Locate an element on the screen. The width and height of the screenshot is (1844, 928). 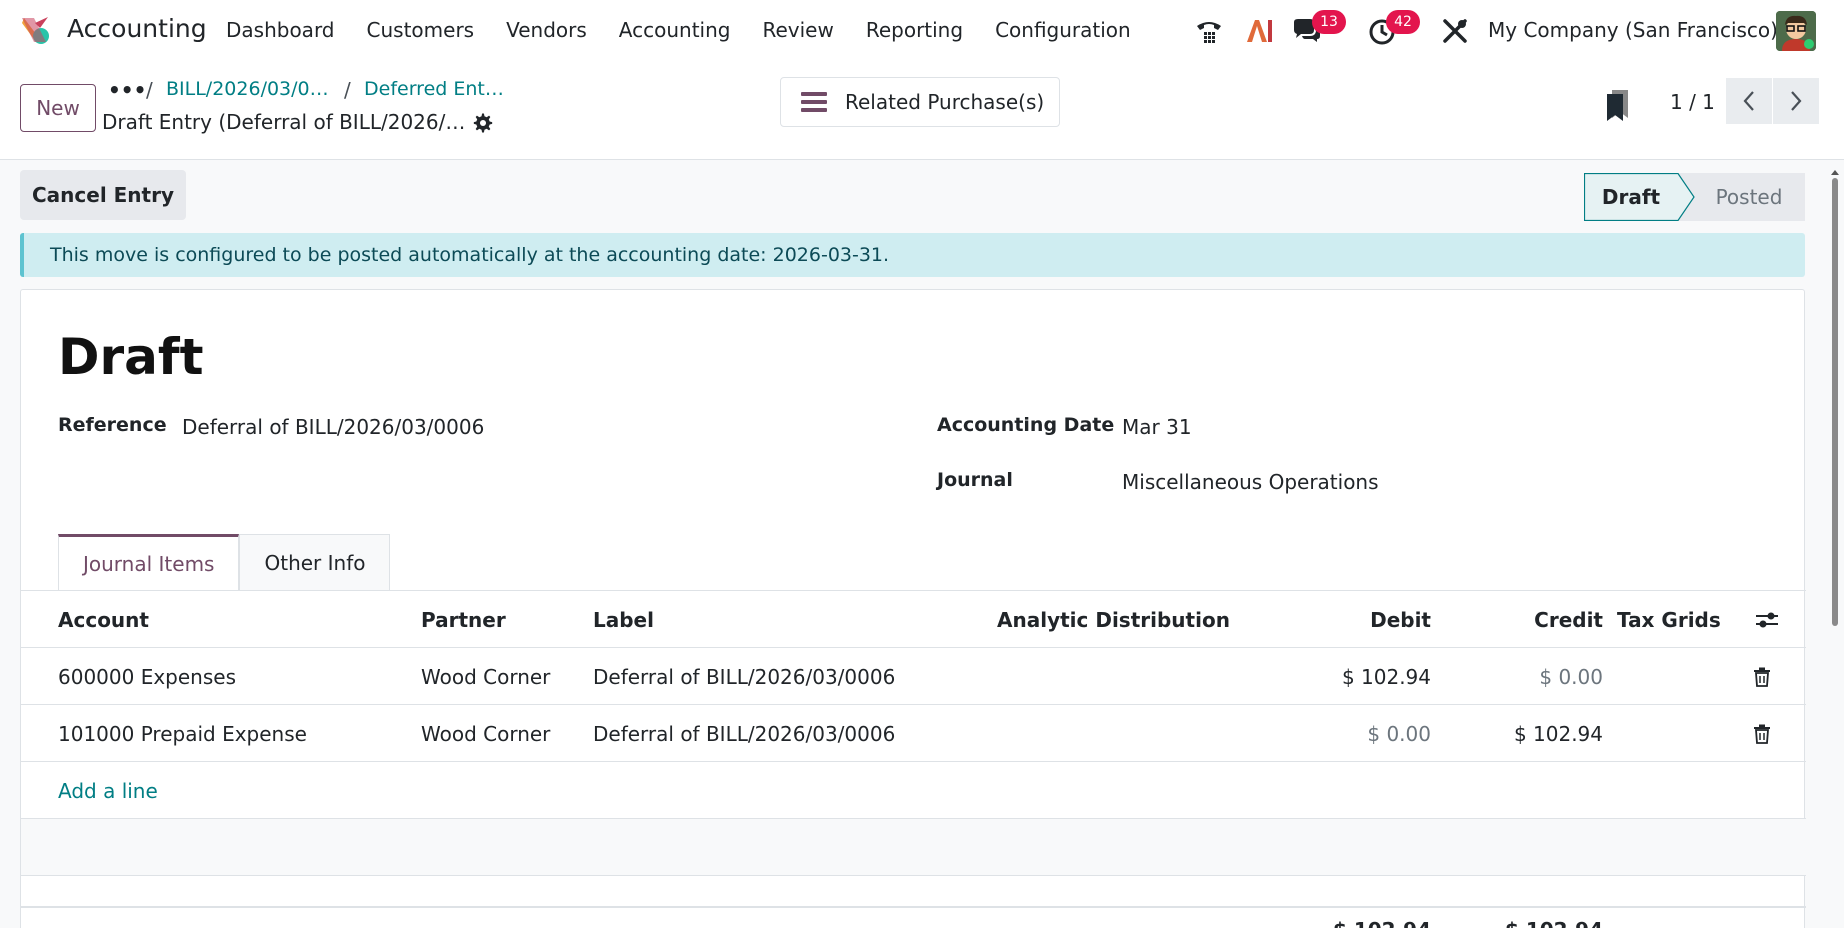
new-button: New is located at coordinates (58, 108).